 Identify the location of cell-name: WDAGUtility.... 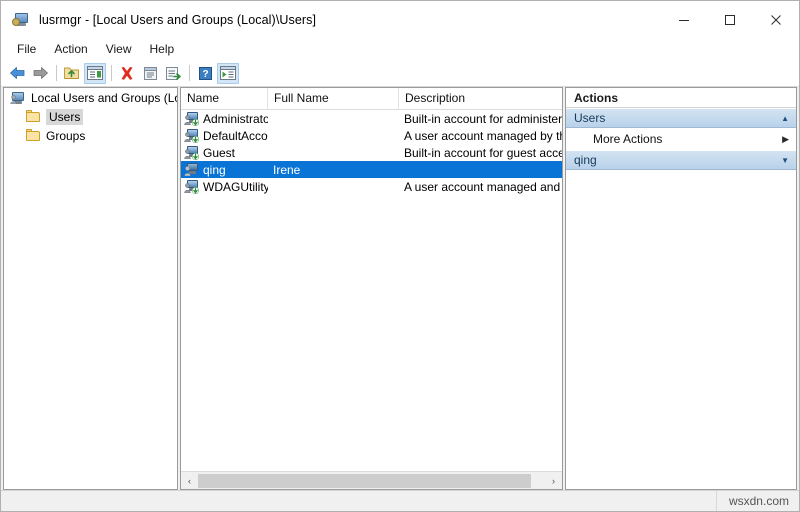
(224, 186).